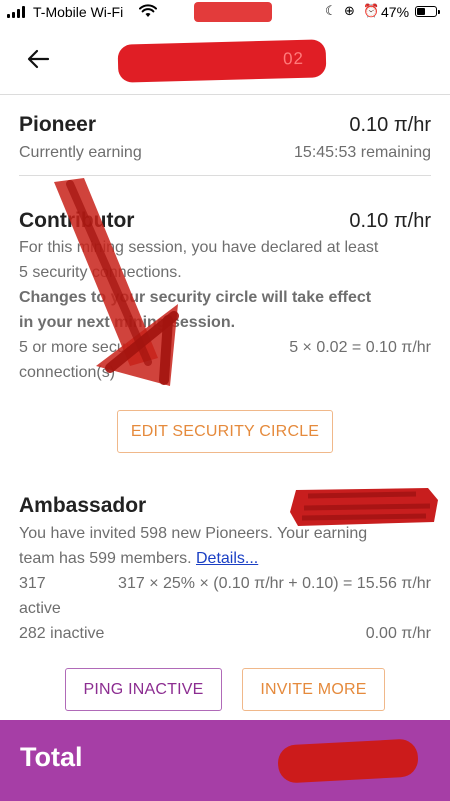 This screenshot has width=450, height=801. Describe the element at coordinates (80, 152) in the screenshot. I see `pioneer-status: Currently earning` at that location.